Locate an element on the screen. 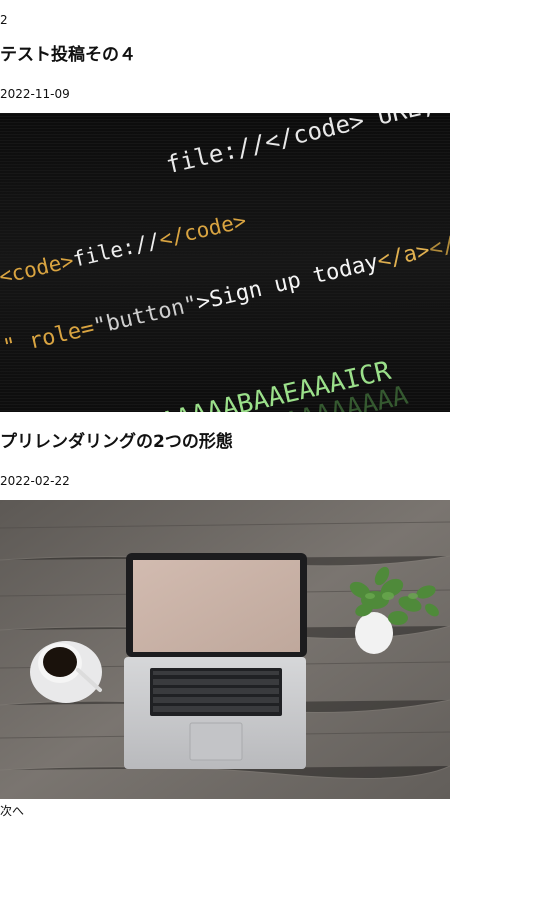 This screenshot has width=550, height=902. post-title: プリレンダリングの2つの形態 is located at coordinates (116, 442).